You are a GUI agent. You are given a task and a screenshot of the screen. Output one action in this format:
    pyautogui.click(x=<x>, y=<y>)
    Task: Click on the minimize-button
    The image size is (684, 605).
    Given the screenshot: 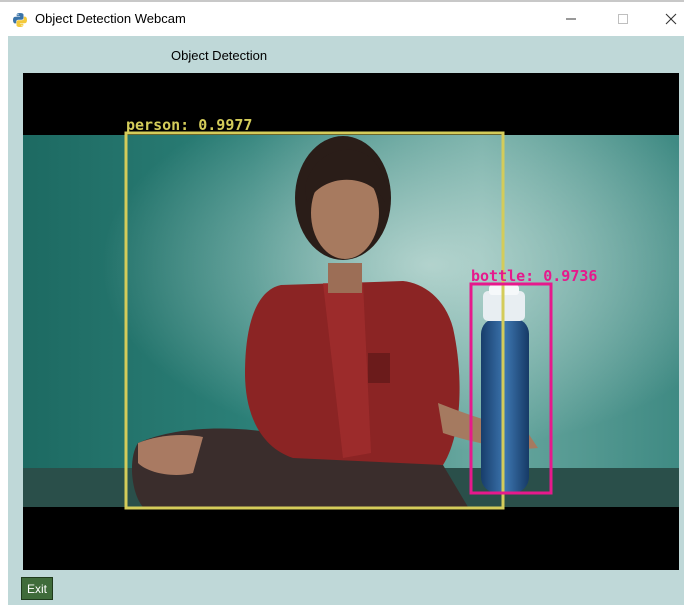 What is the action you would take?
    pyautogui.click(x=571, y=19)
    